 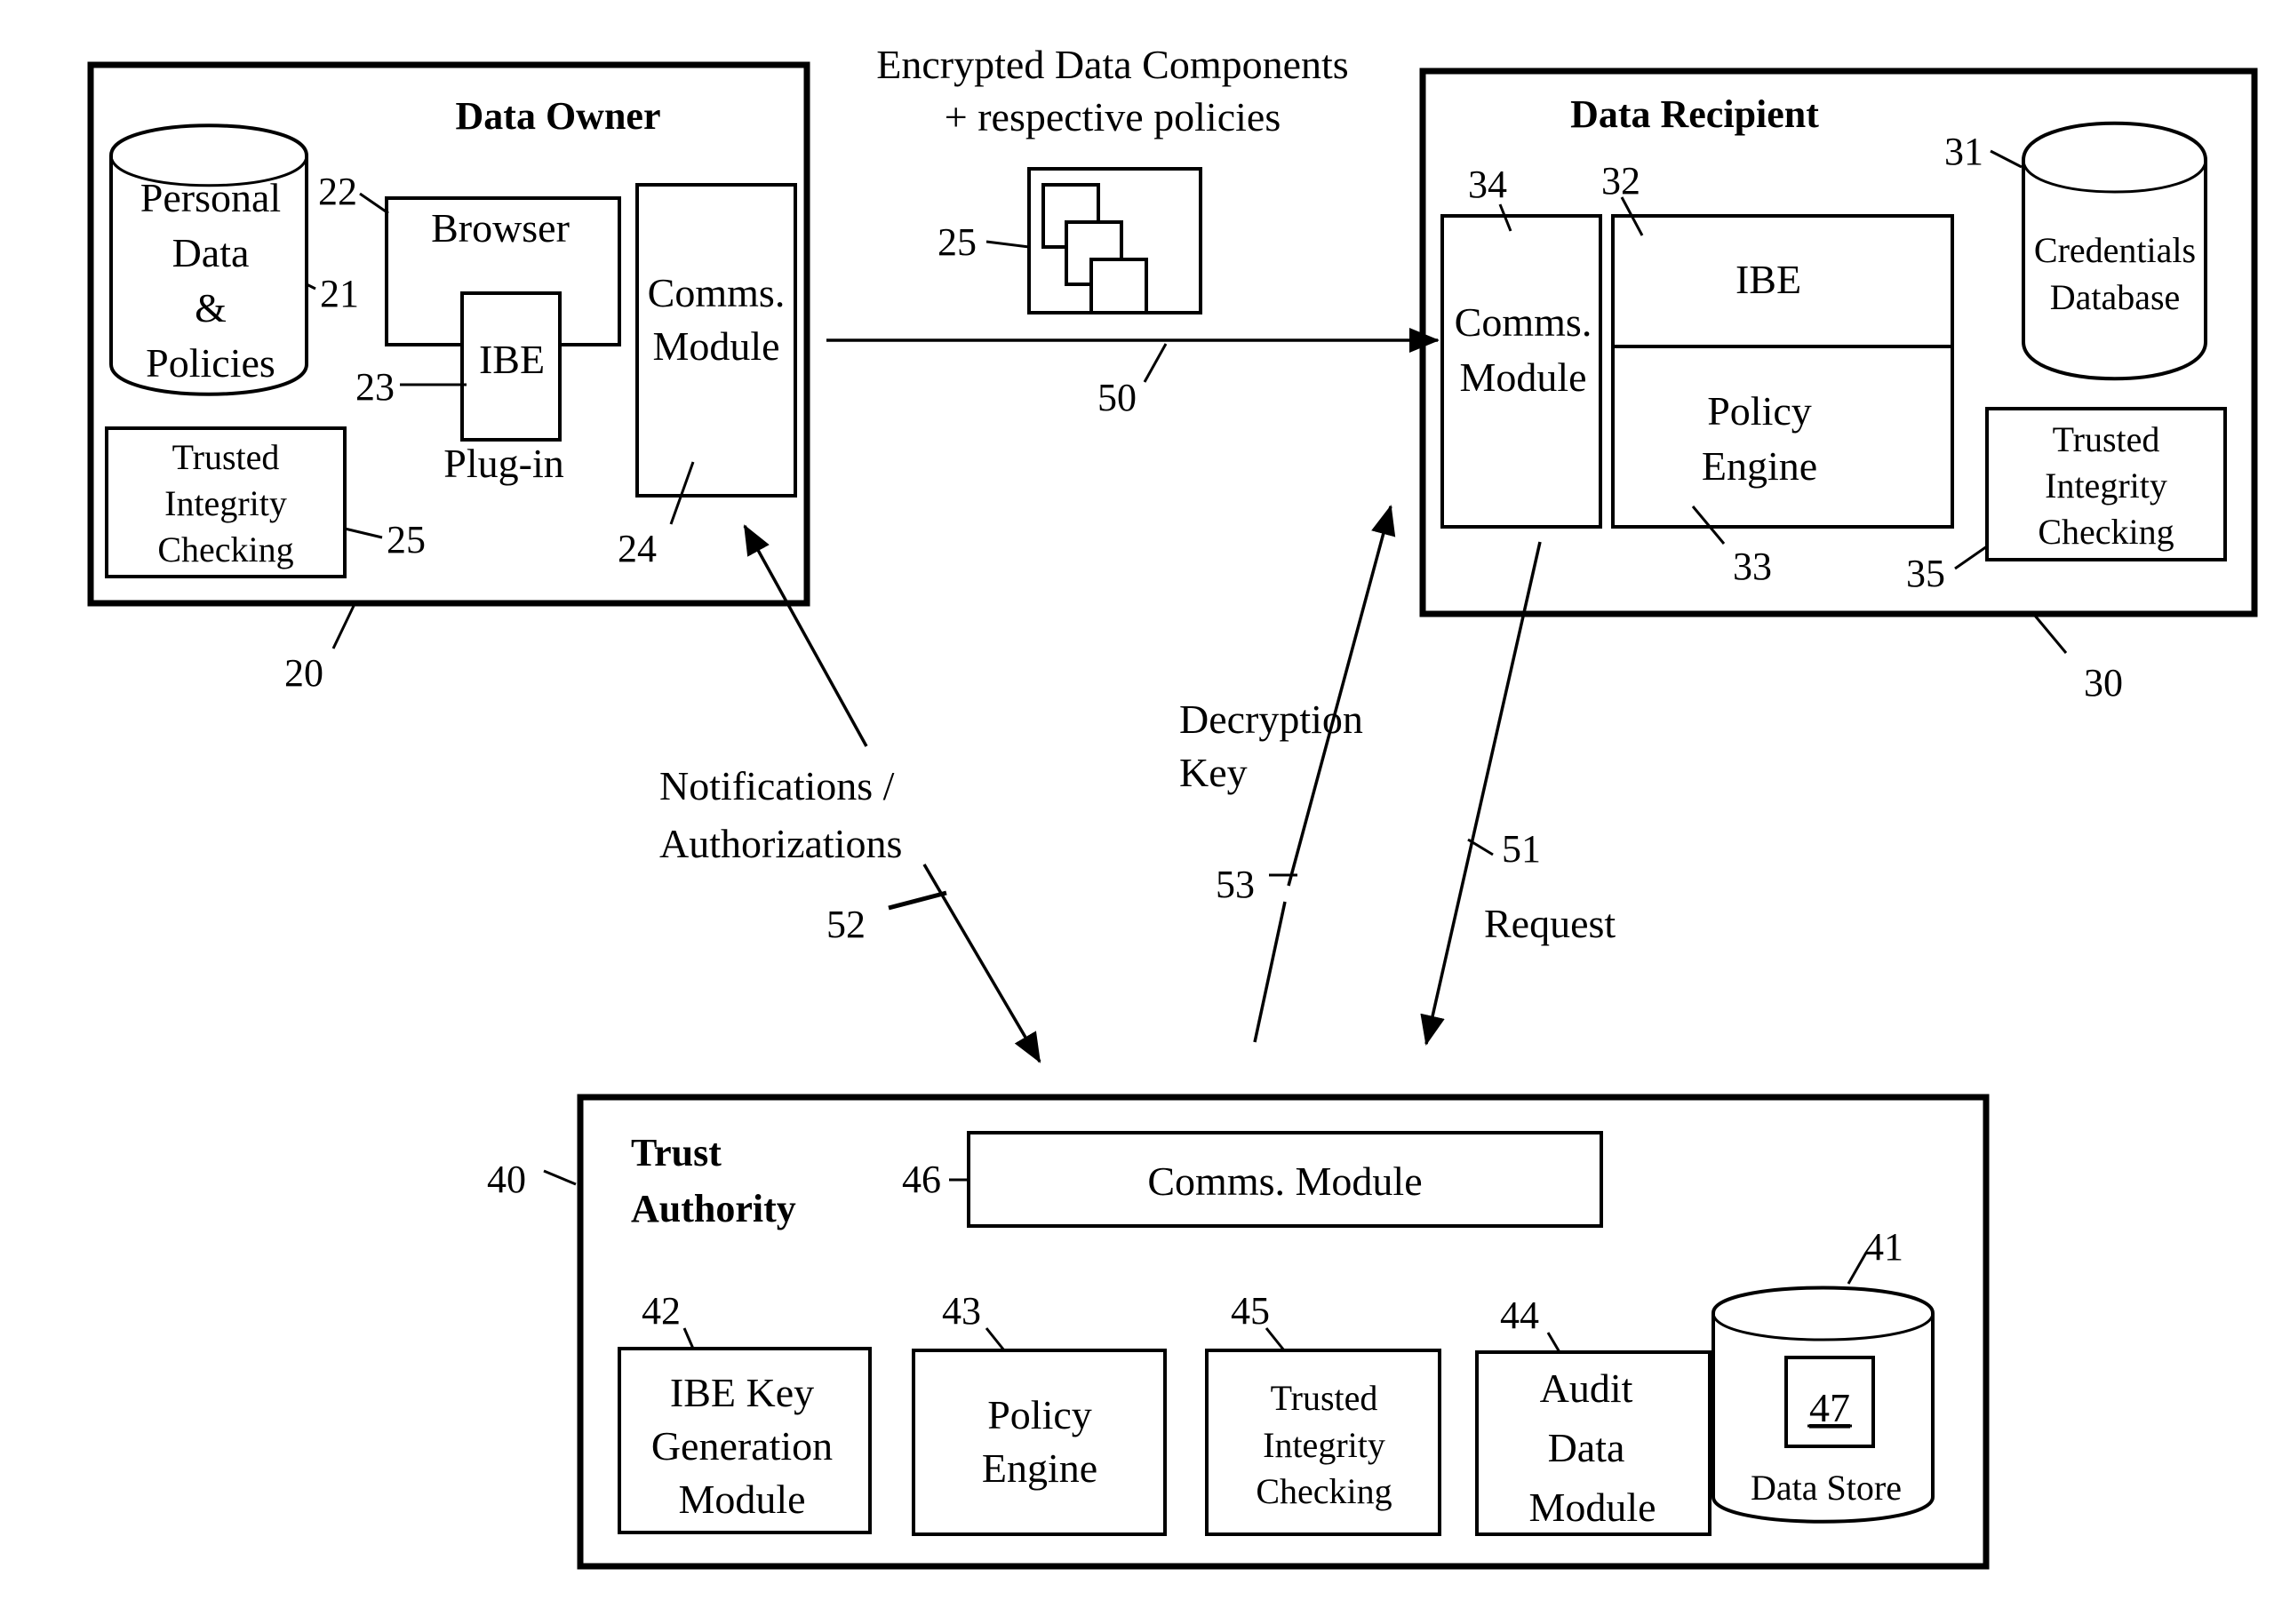 I want to click on decryption-key-line-2: Key, so click(x=1213, y=772).